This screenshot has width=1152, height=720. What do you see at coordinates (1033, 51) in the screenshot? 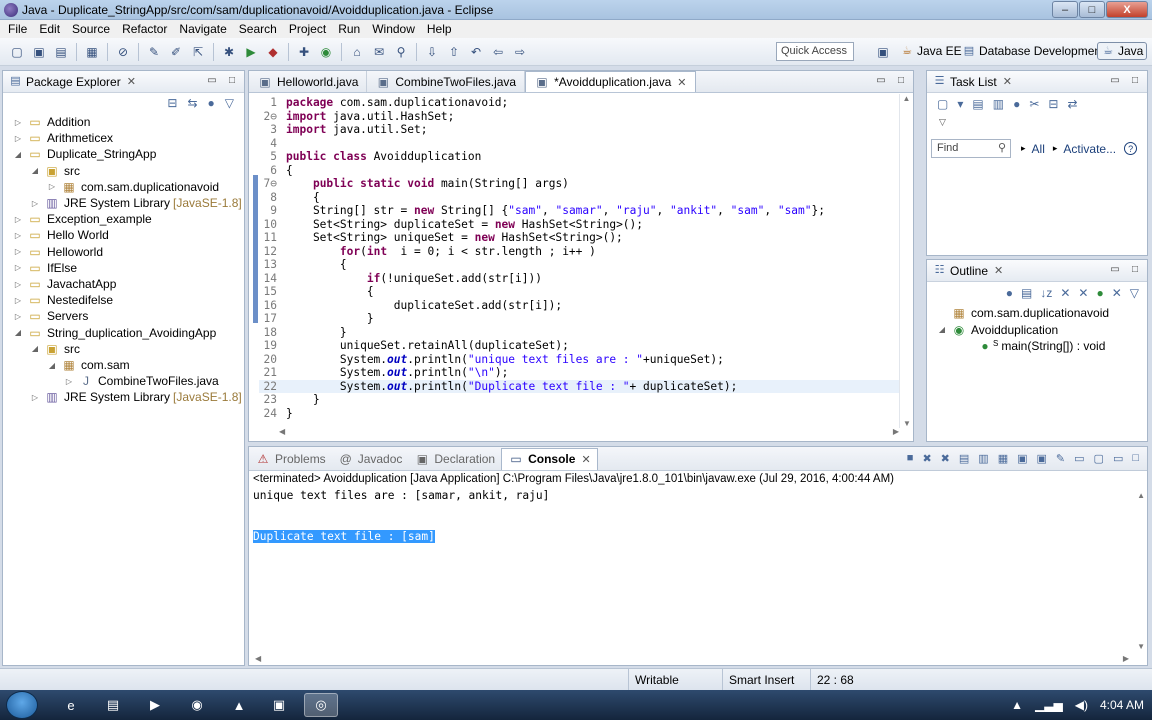
I see `perspective-database-development: ▤ Database Development` at bounding box center [1033, 51].